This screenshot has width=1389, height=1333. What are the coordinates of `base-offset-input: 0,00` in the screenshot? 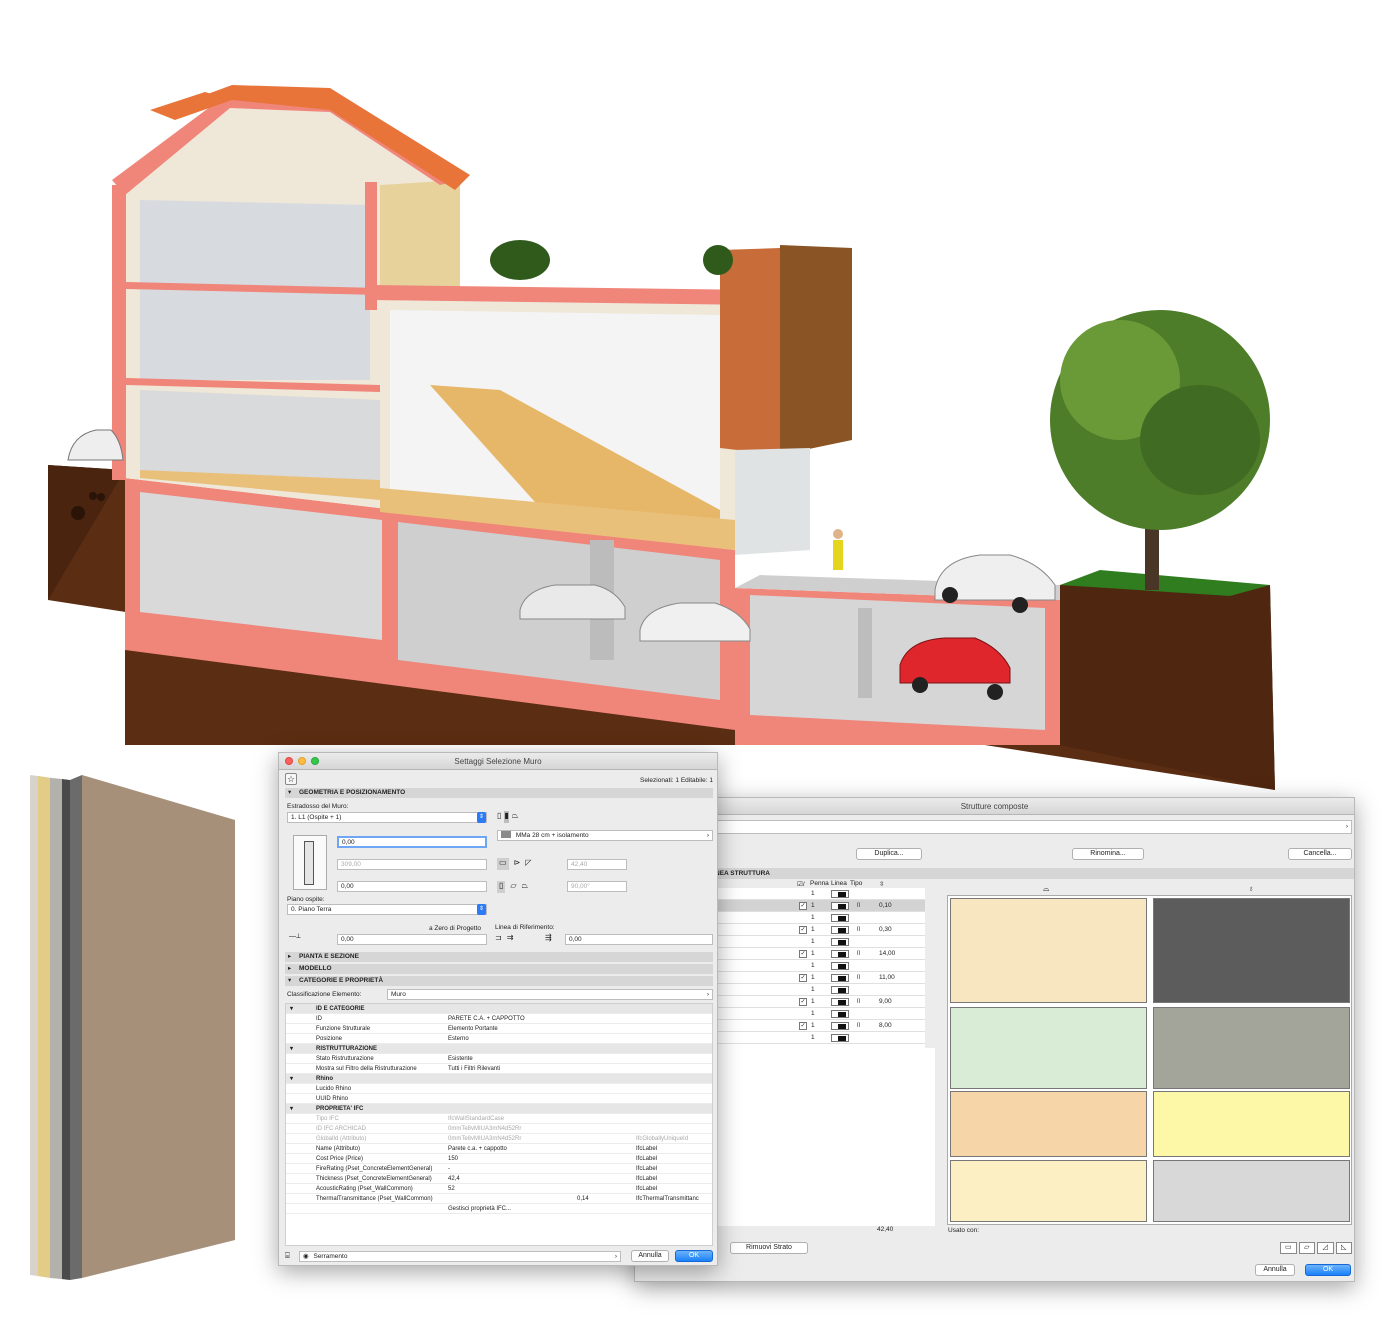 It's located at (412, 886).